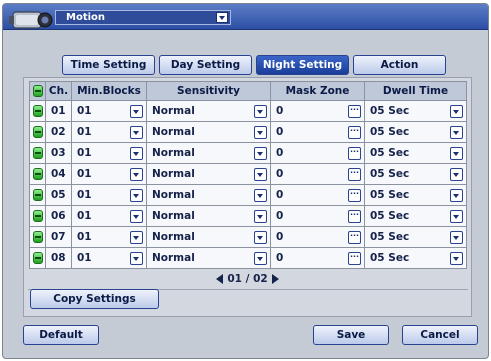  I want to click on channel-number: 08, so click(58, 257).